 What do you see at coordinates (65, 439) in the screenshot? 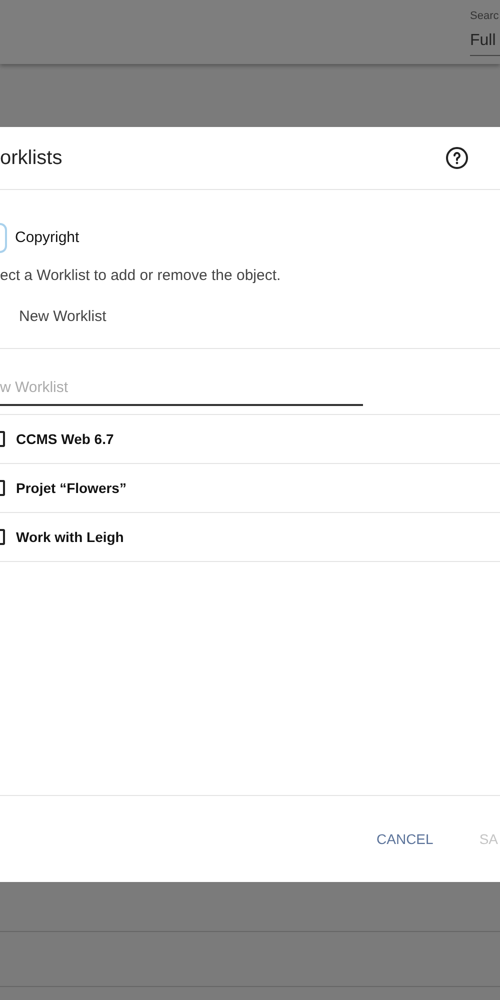
I see `worklist-name: CCMS Web 6.7` at bounding box center [65, 439].